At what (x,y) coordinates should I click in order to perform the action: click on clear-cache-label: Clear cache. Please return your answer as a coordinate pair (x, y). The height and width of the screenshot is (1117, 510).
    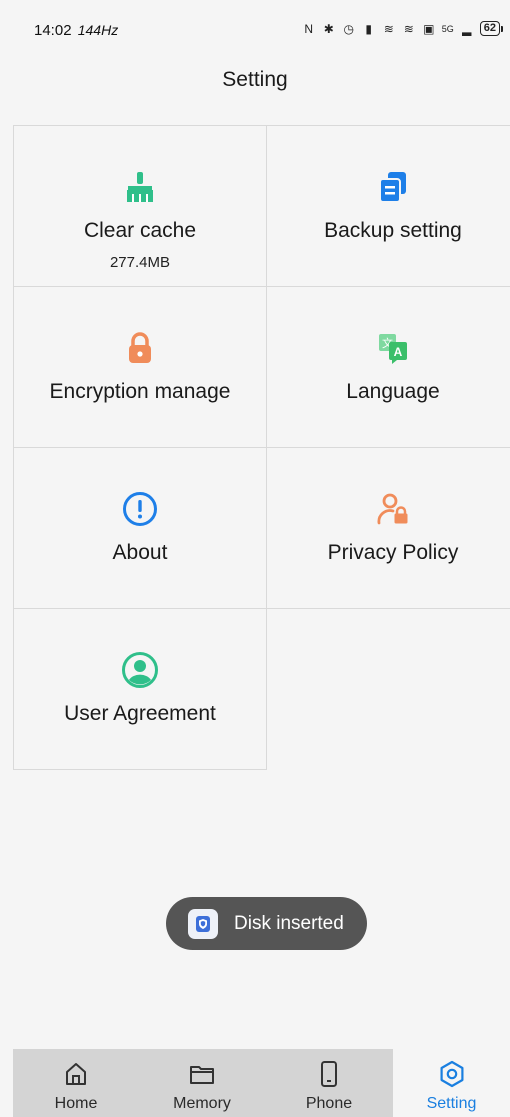
    Looking at the image, I should click on (140, 230).